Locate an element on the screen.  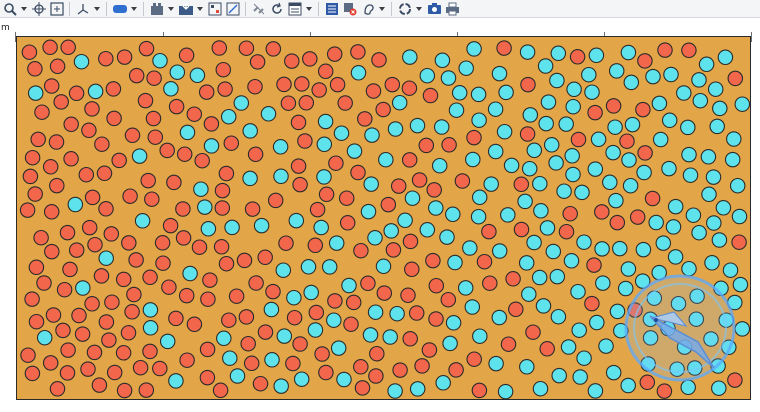
export-scene-dropdown is located at coordinates (199, 9).